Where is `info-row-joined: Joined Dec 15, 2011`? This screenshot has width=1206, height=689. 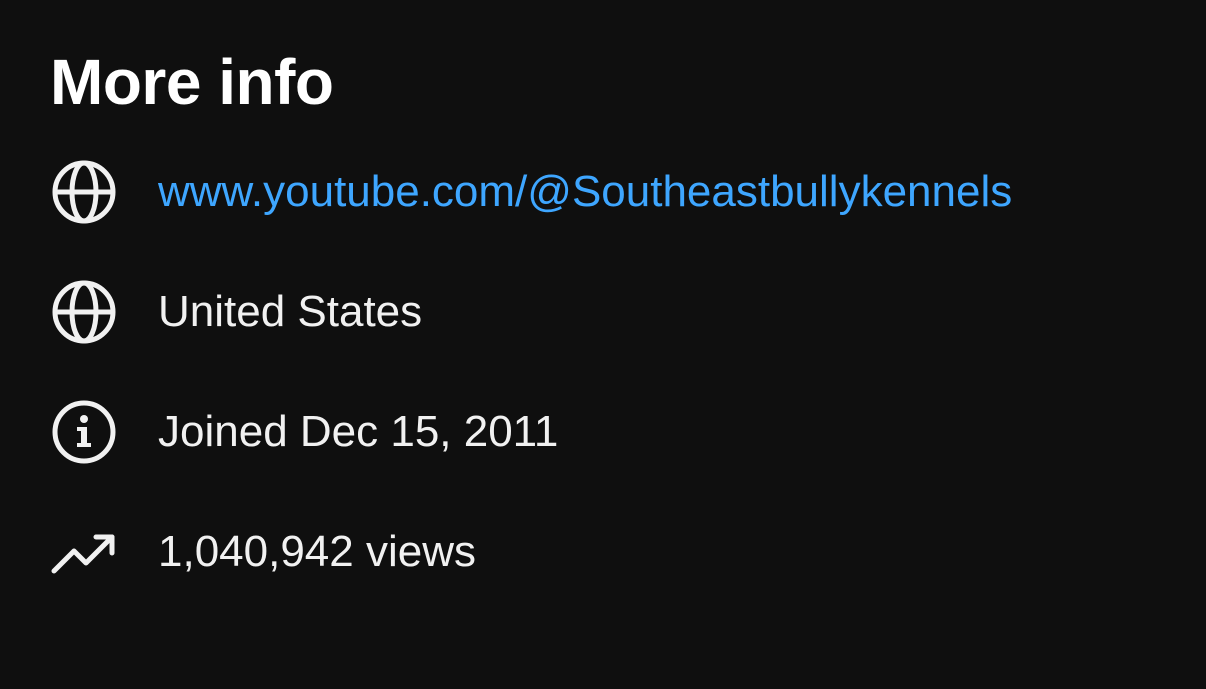 info-row-joined: Joined Dec 15, 2011 is located at coordinates (304, 432).